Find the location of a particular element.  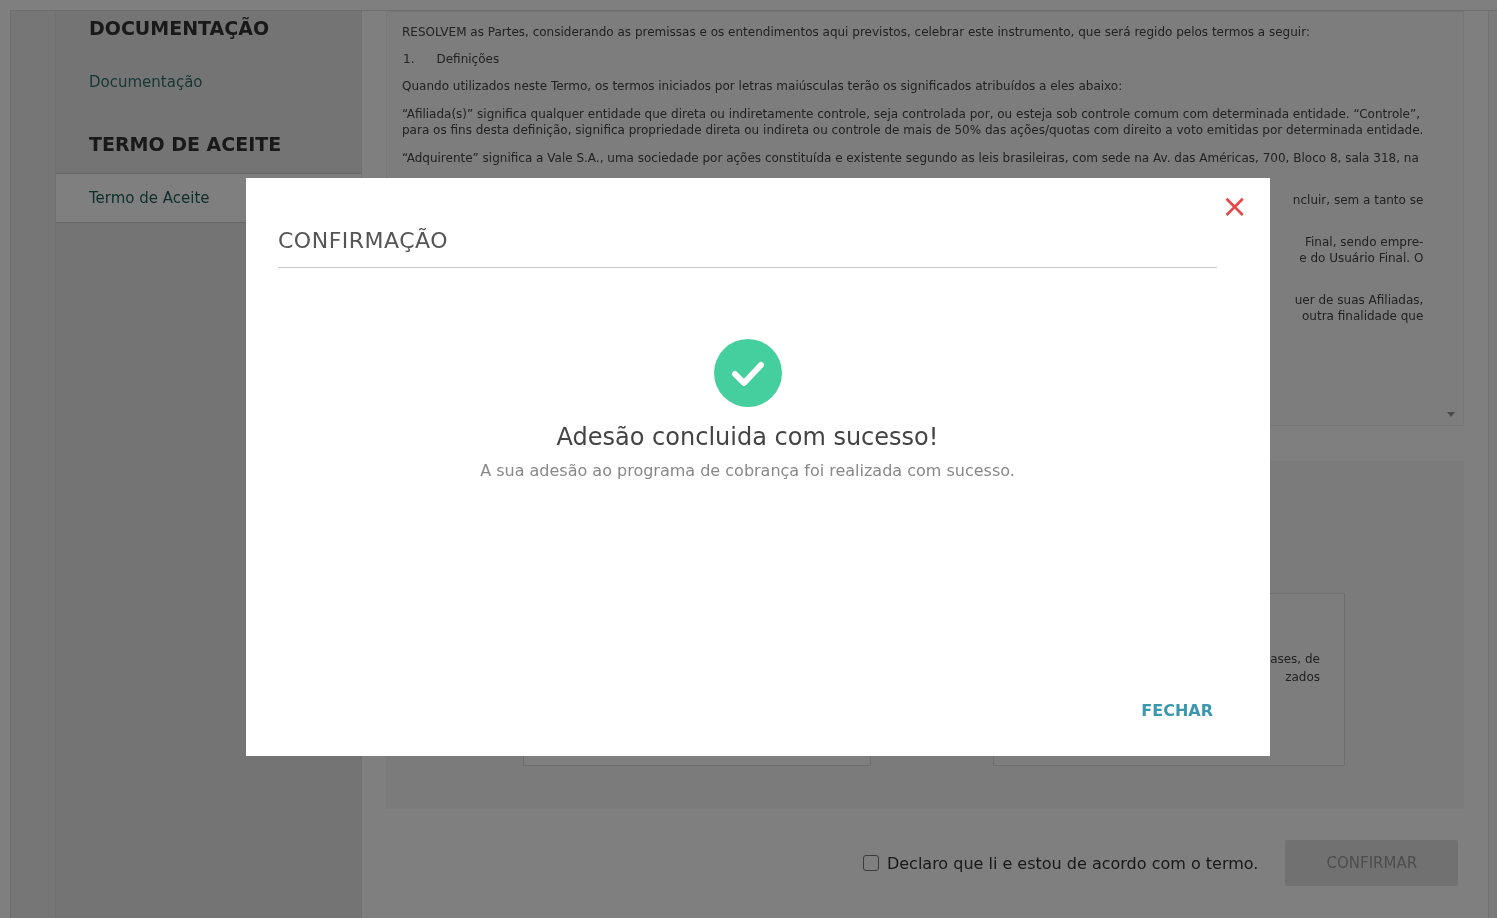

section-number: 1. is located at coordinates (409, 59).